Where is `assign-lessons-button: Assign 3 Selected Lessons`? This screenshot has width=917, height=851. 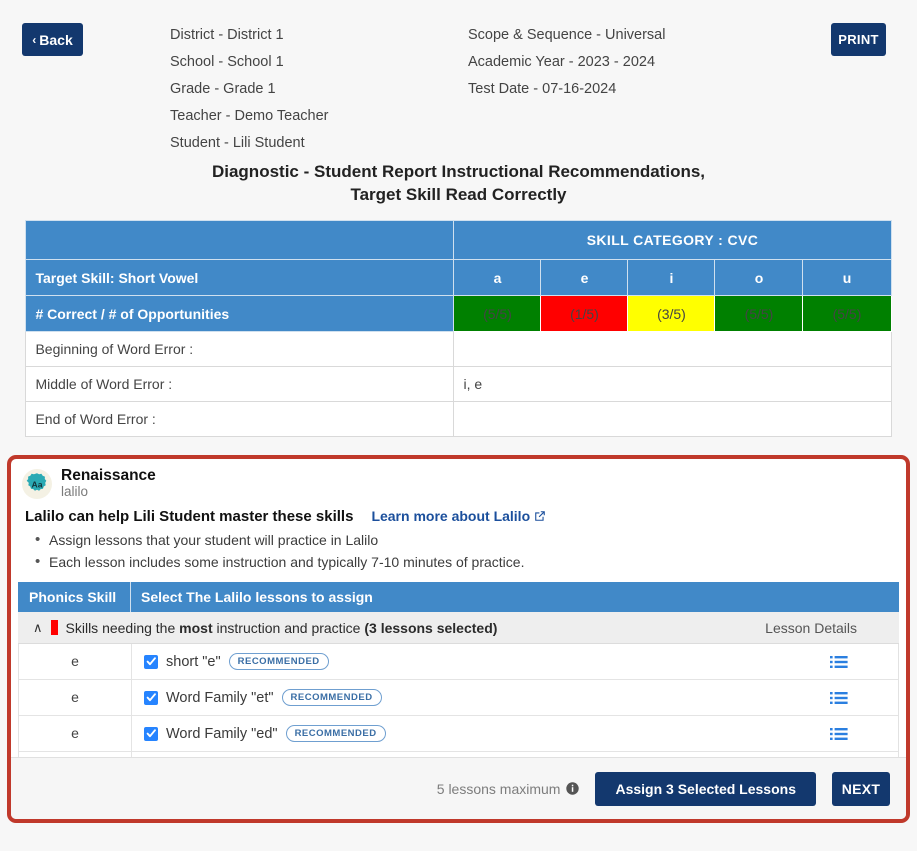 assign-lessons-button: Assign 3 Selected Lessons is located at coordinates (705, 788).